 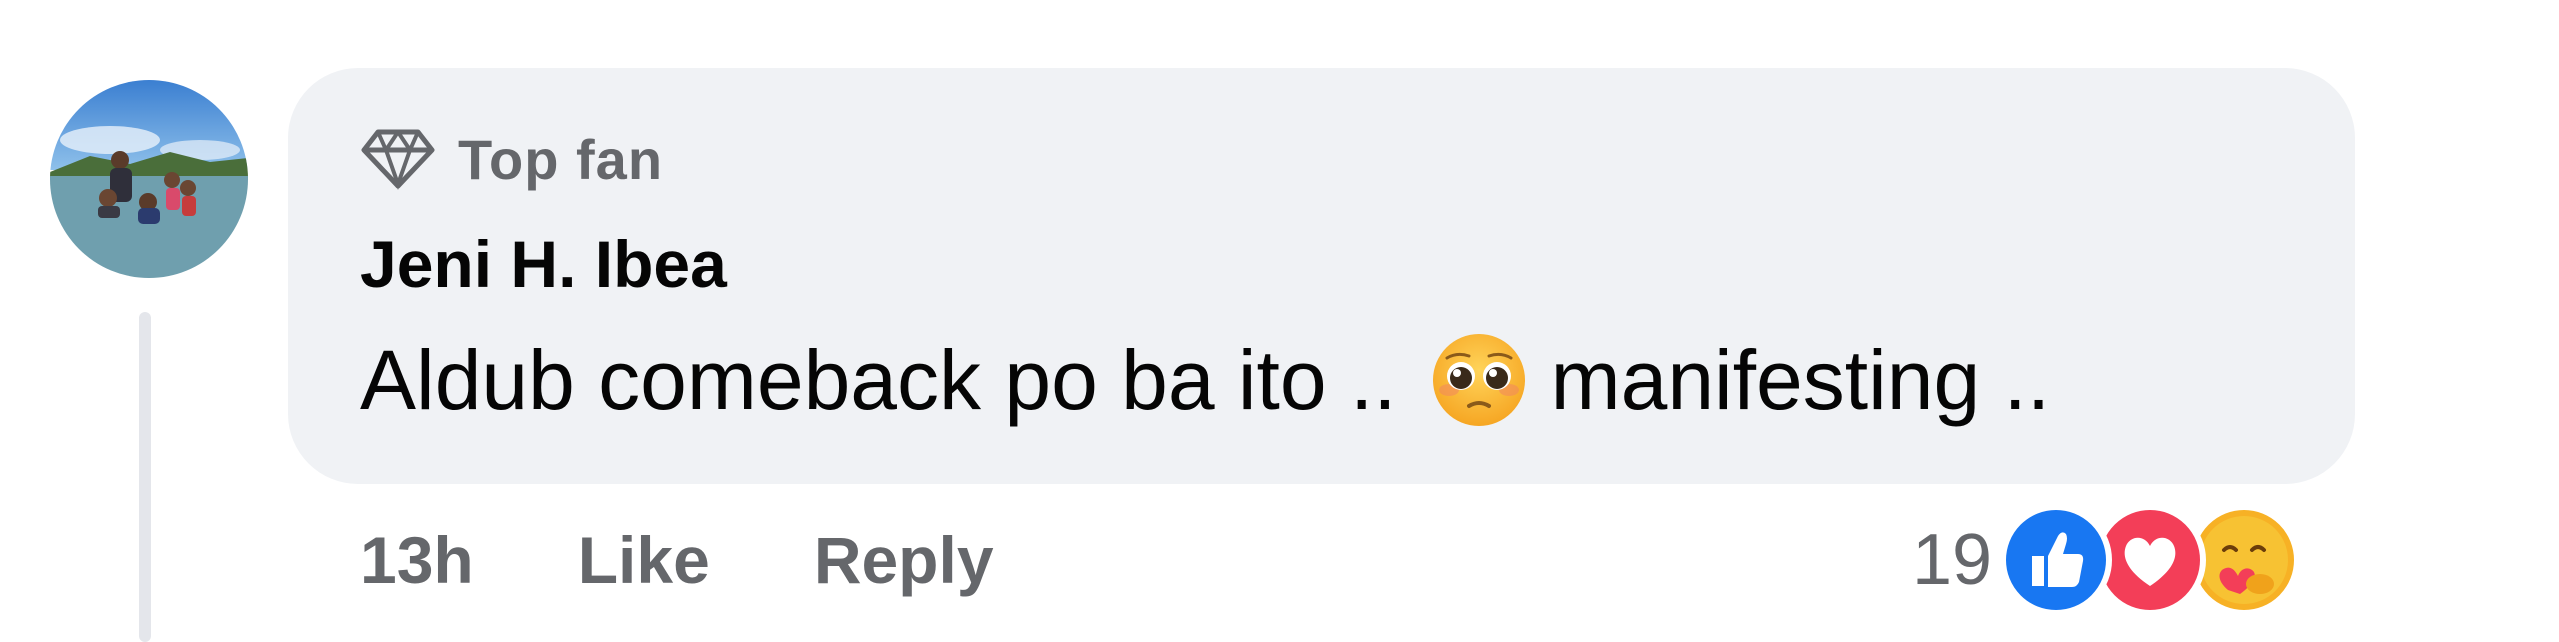 What do you see at coordinates (149, 179) in the screenshot?
I see `avatar` at bounding box center [149, 179].